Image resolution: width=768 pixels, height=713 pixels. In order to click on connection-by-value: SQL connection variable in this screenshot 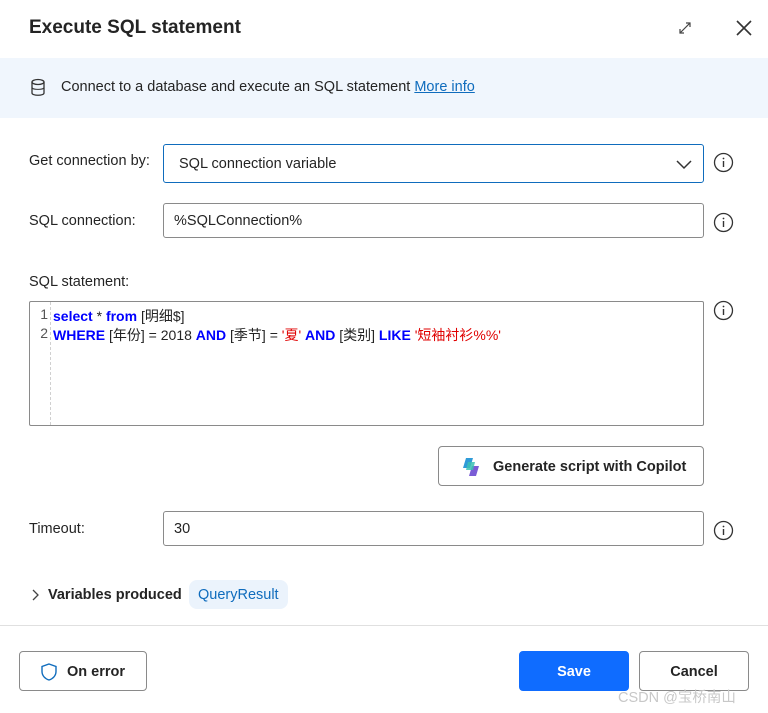, I will do `click(258, 164)`.